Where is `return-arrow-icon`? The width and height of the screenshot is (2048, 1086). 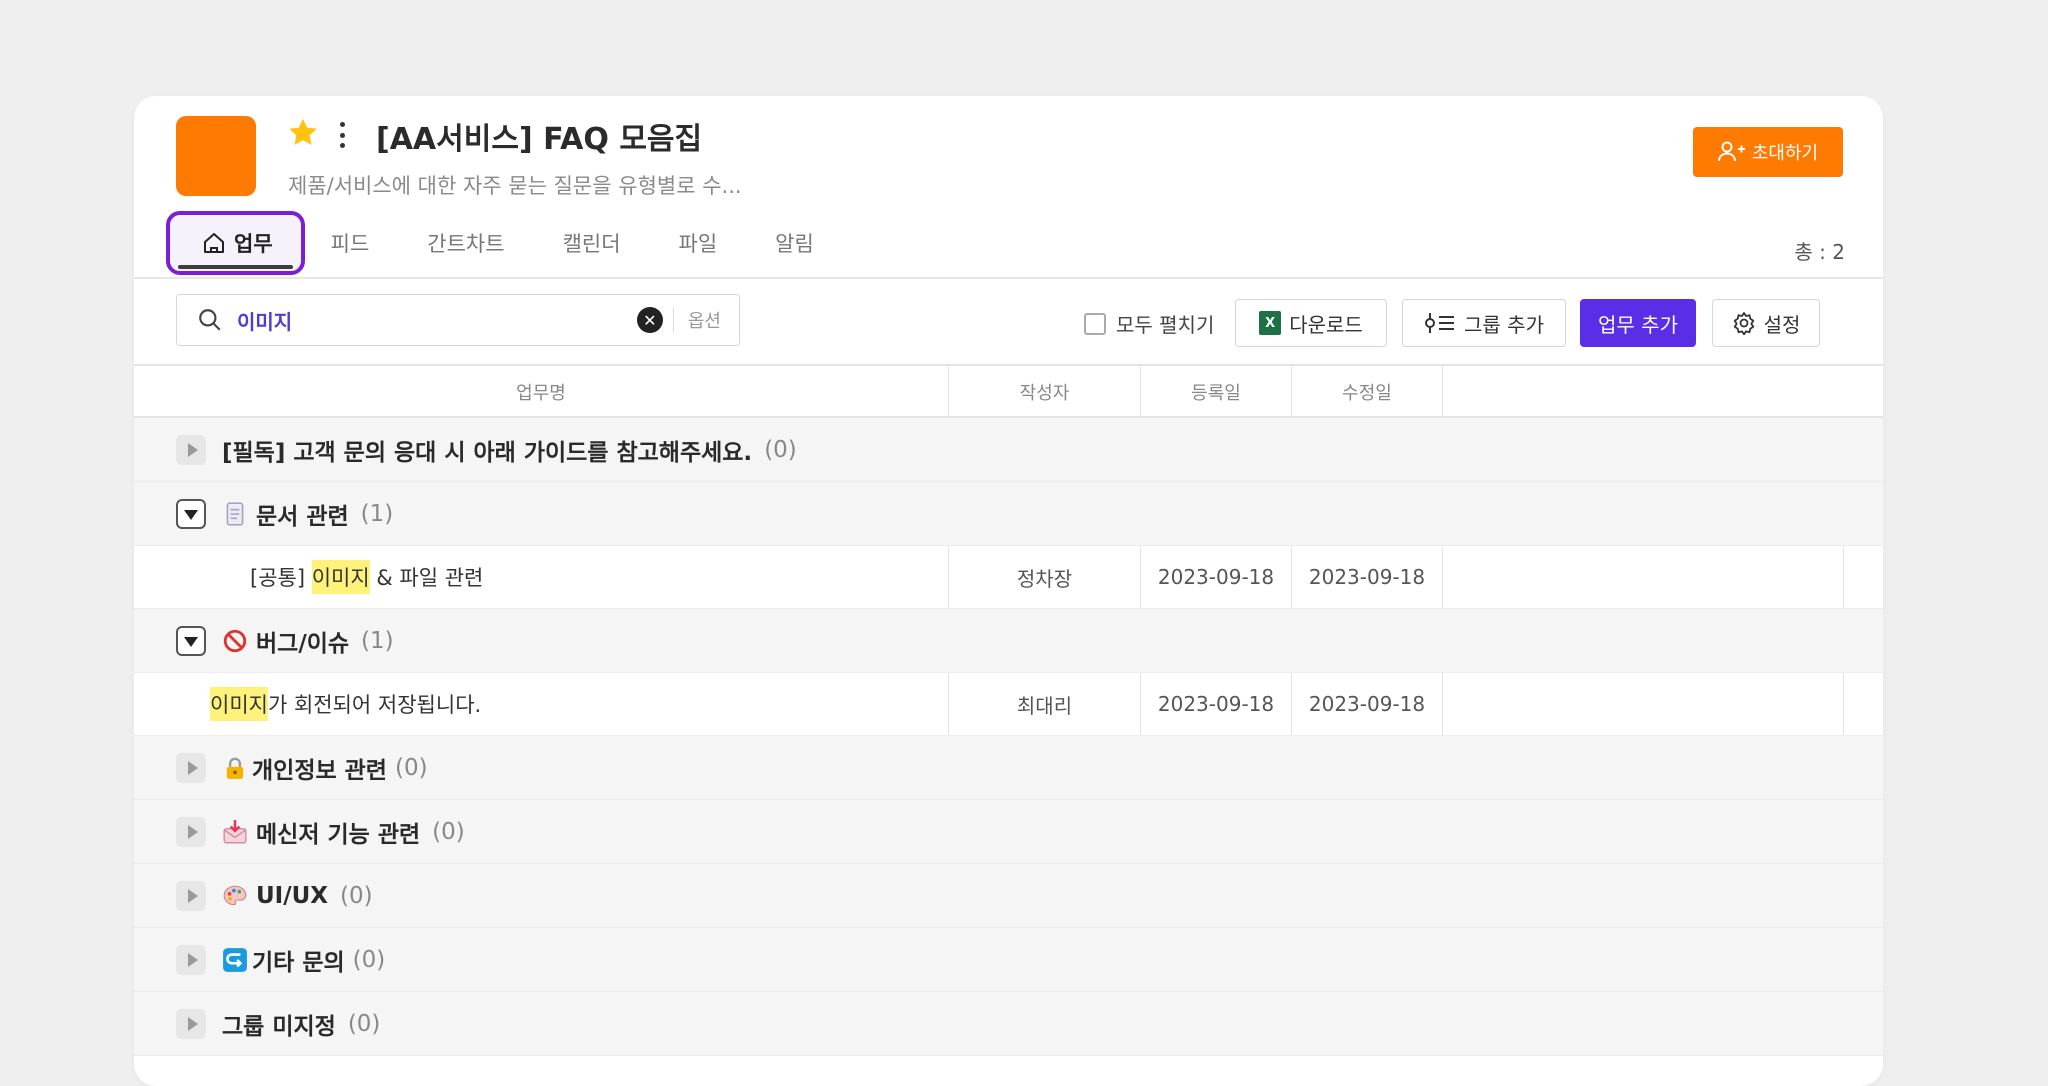 return-arrow-icon is located at coordinates (235, 959).